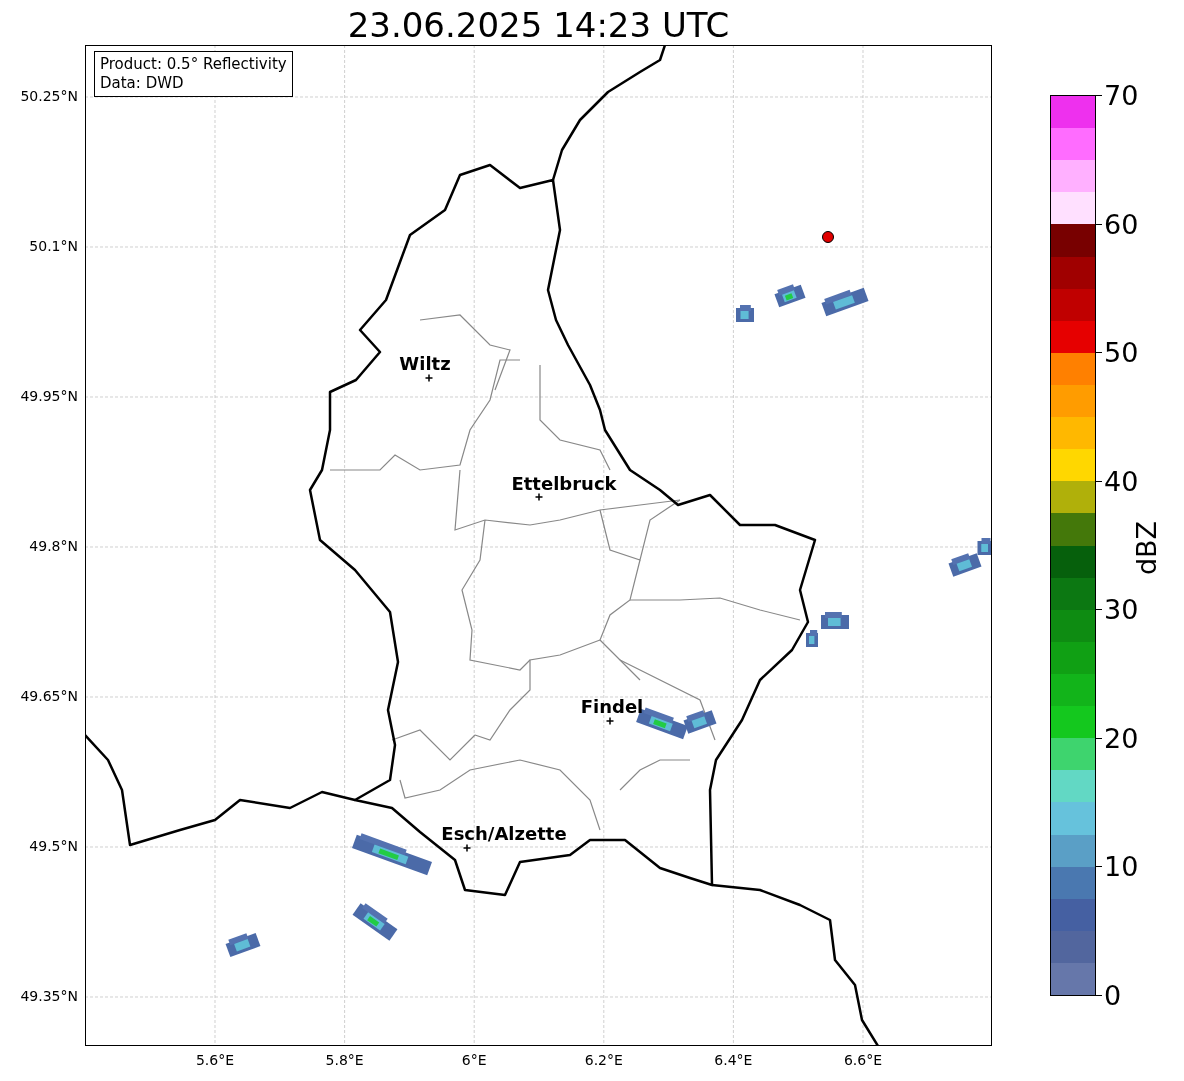 The height and width of the screenshot is (1081, 1184). Describe the element at coordinates (1121, 352) in the screenshot. I see `colorbar-tick-label: 50` at that location.